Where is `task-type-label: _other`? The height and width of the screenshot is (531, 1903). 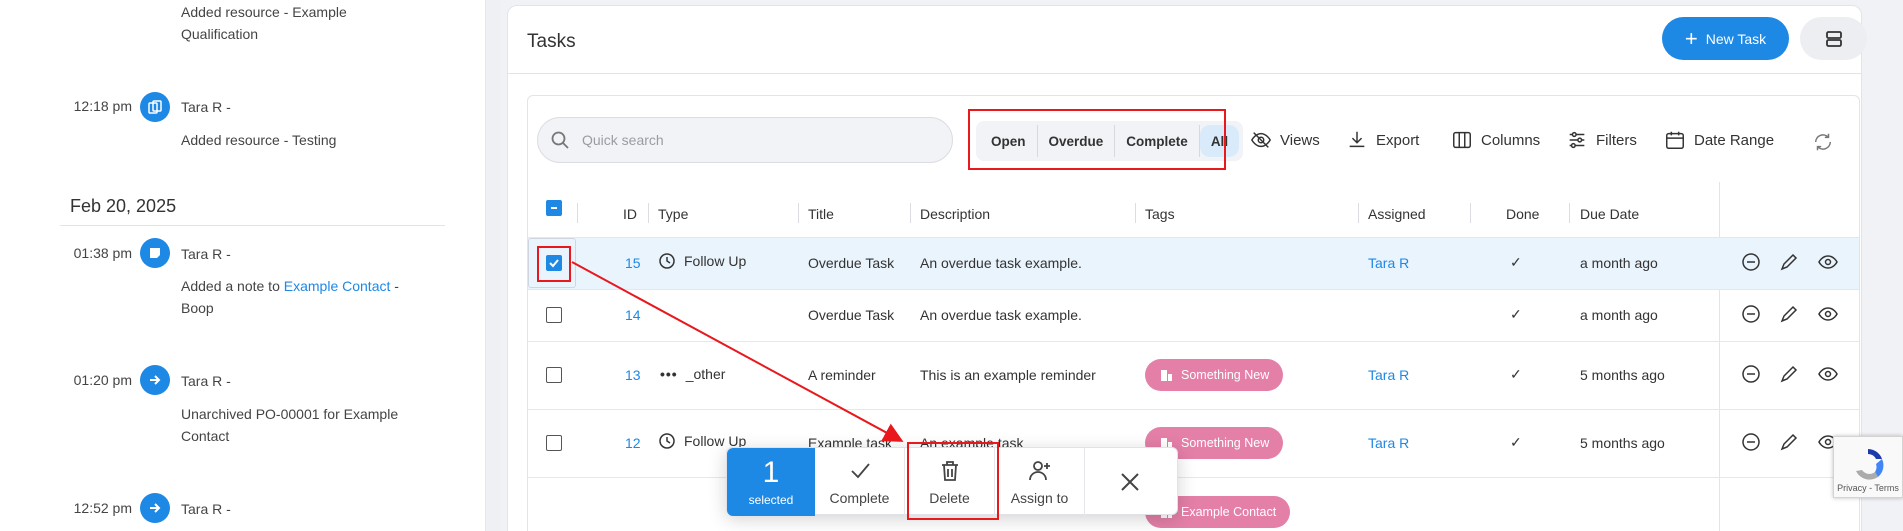
task-type-label: _other is located at coordinates (705, 374).